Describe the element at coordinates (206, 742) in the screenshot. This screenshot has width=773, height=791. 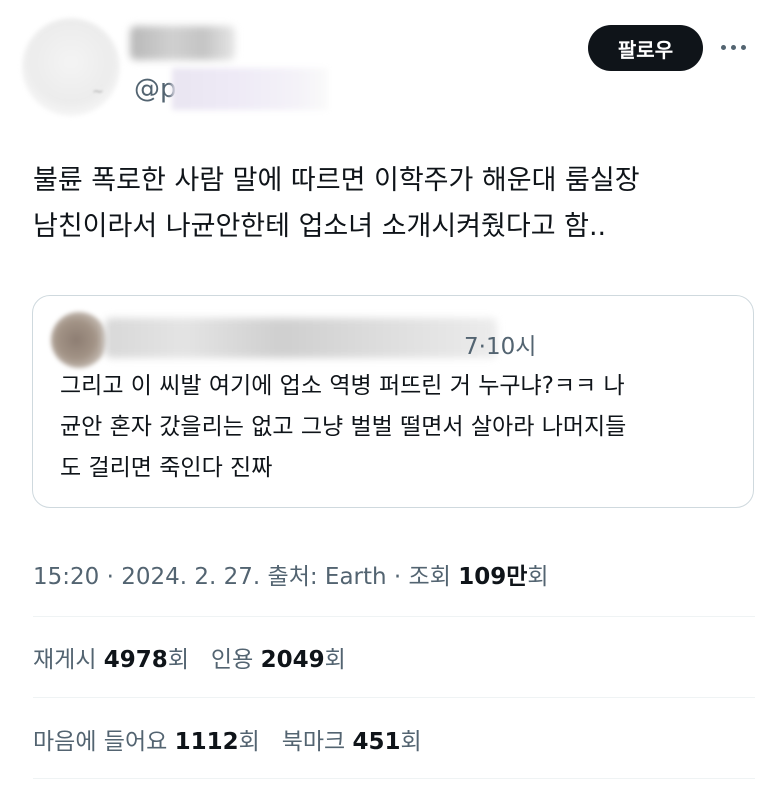
I see `likes-count: 1112` at that location.